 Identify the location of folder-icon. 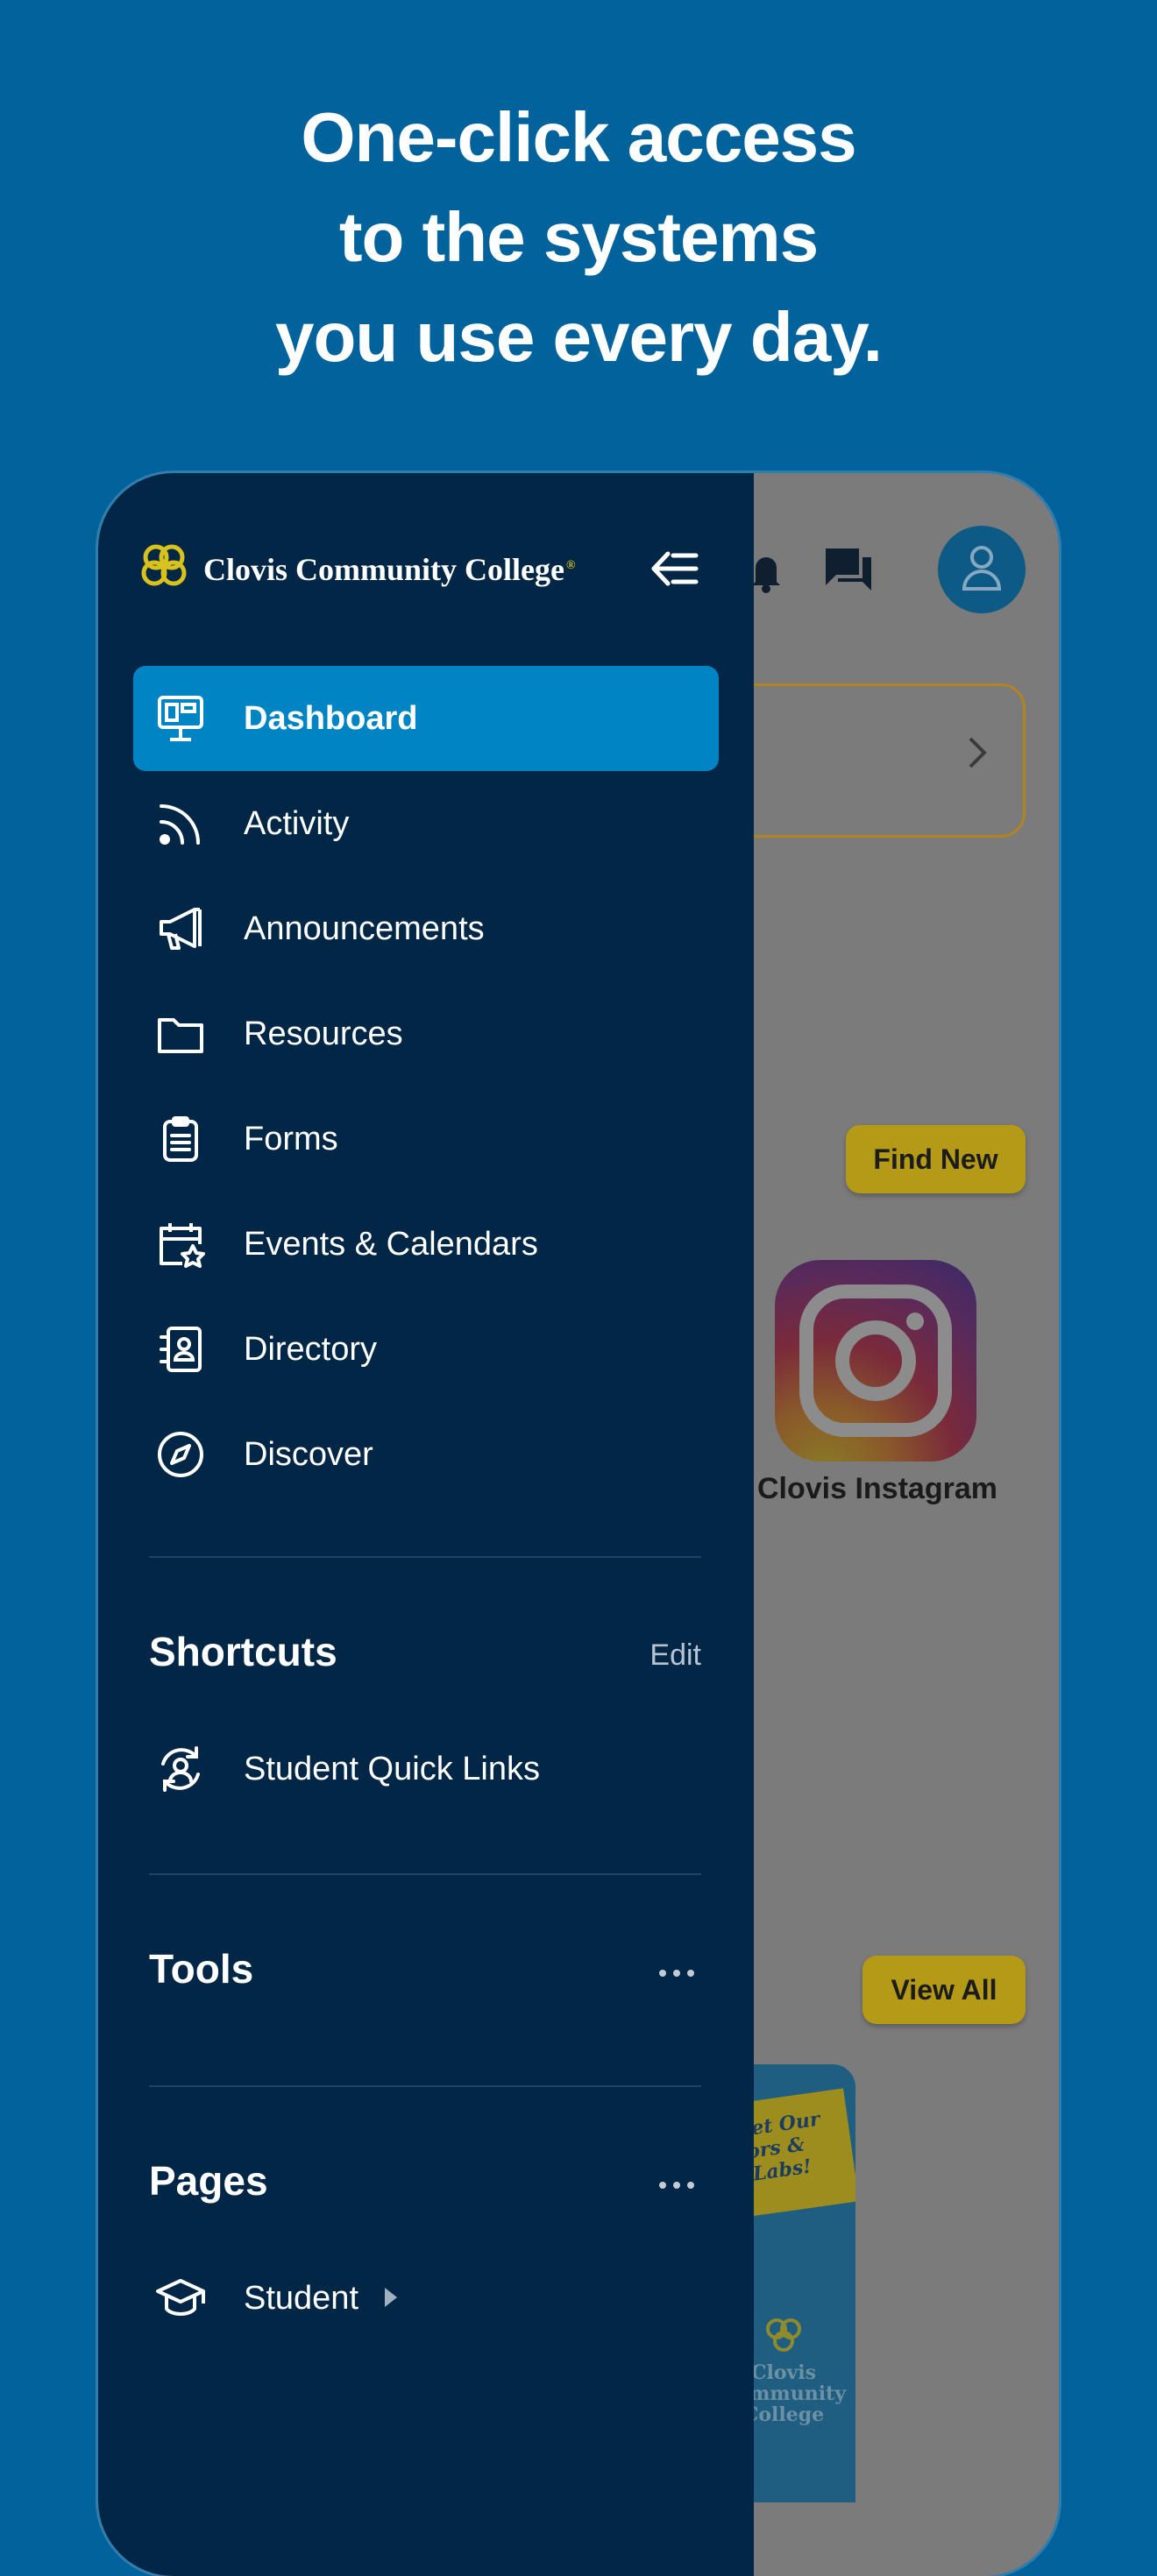
(180, 1034).